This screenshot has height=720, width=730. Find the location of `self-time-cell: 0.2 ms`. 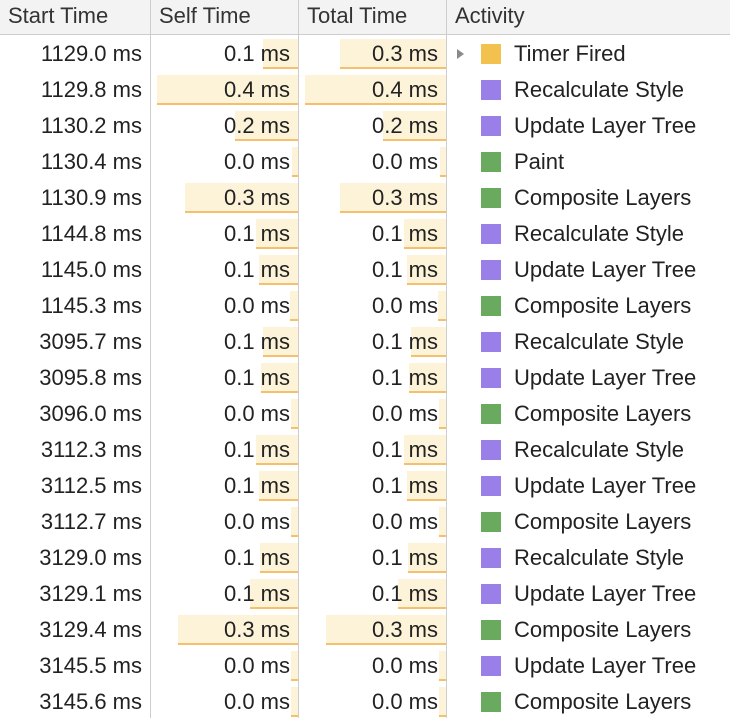

self-time-cell: 0.2 ms is located at coordinates (224, 126).